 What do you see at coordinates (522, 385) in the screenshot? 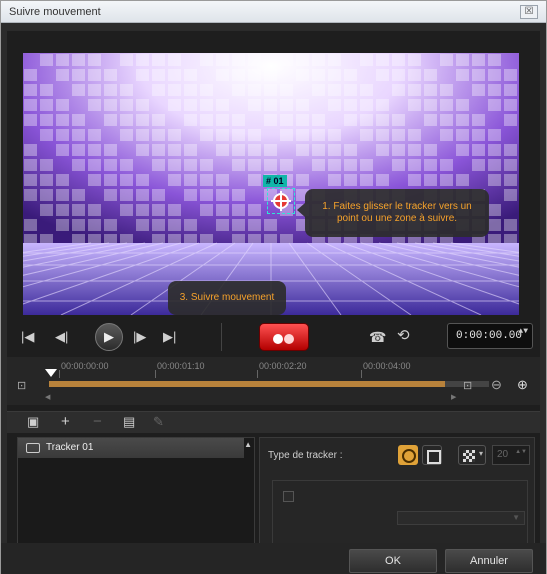
I see `zoom-in-icon: ⊕` at bounding box center [522, 385].